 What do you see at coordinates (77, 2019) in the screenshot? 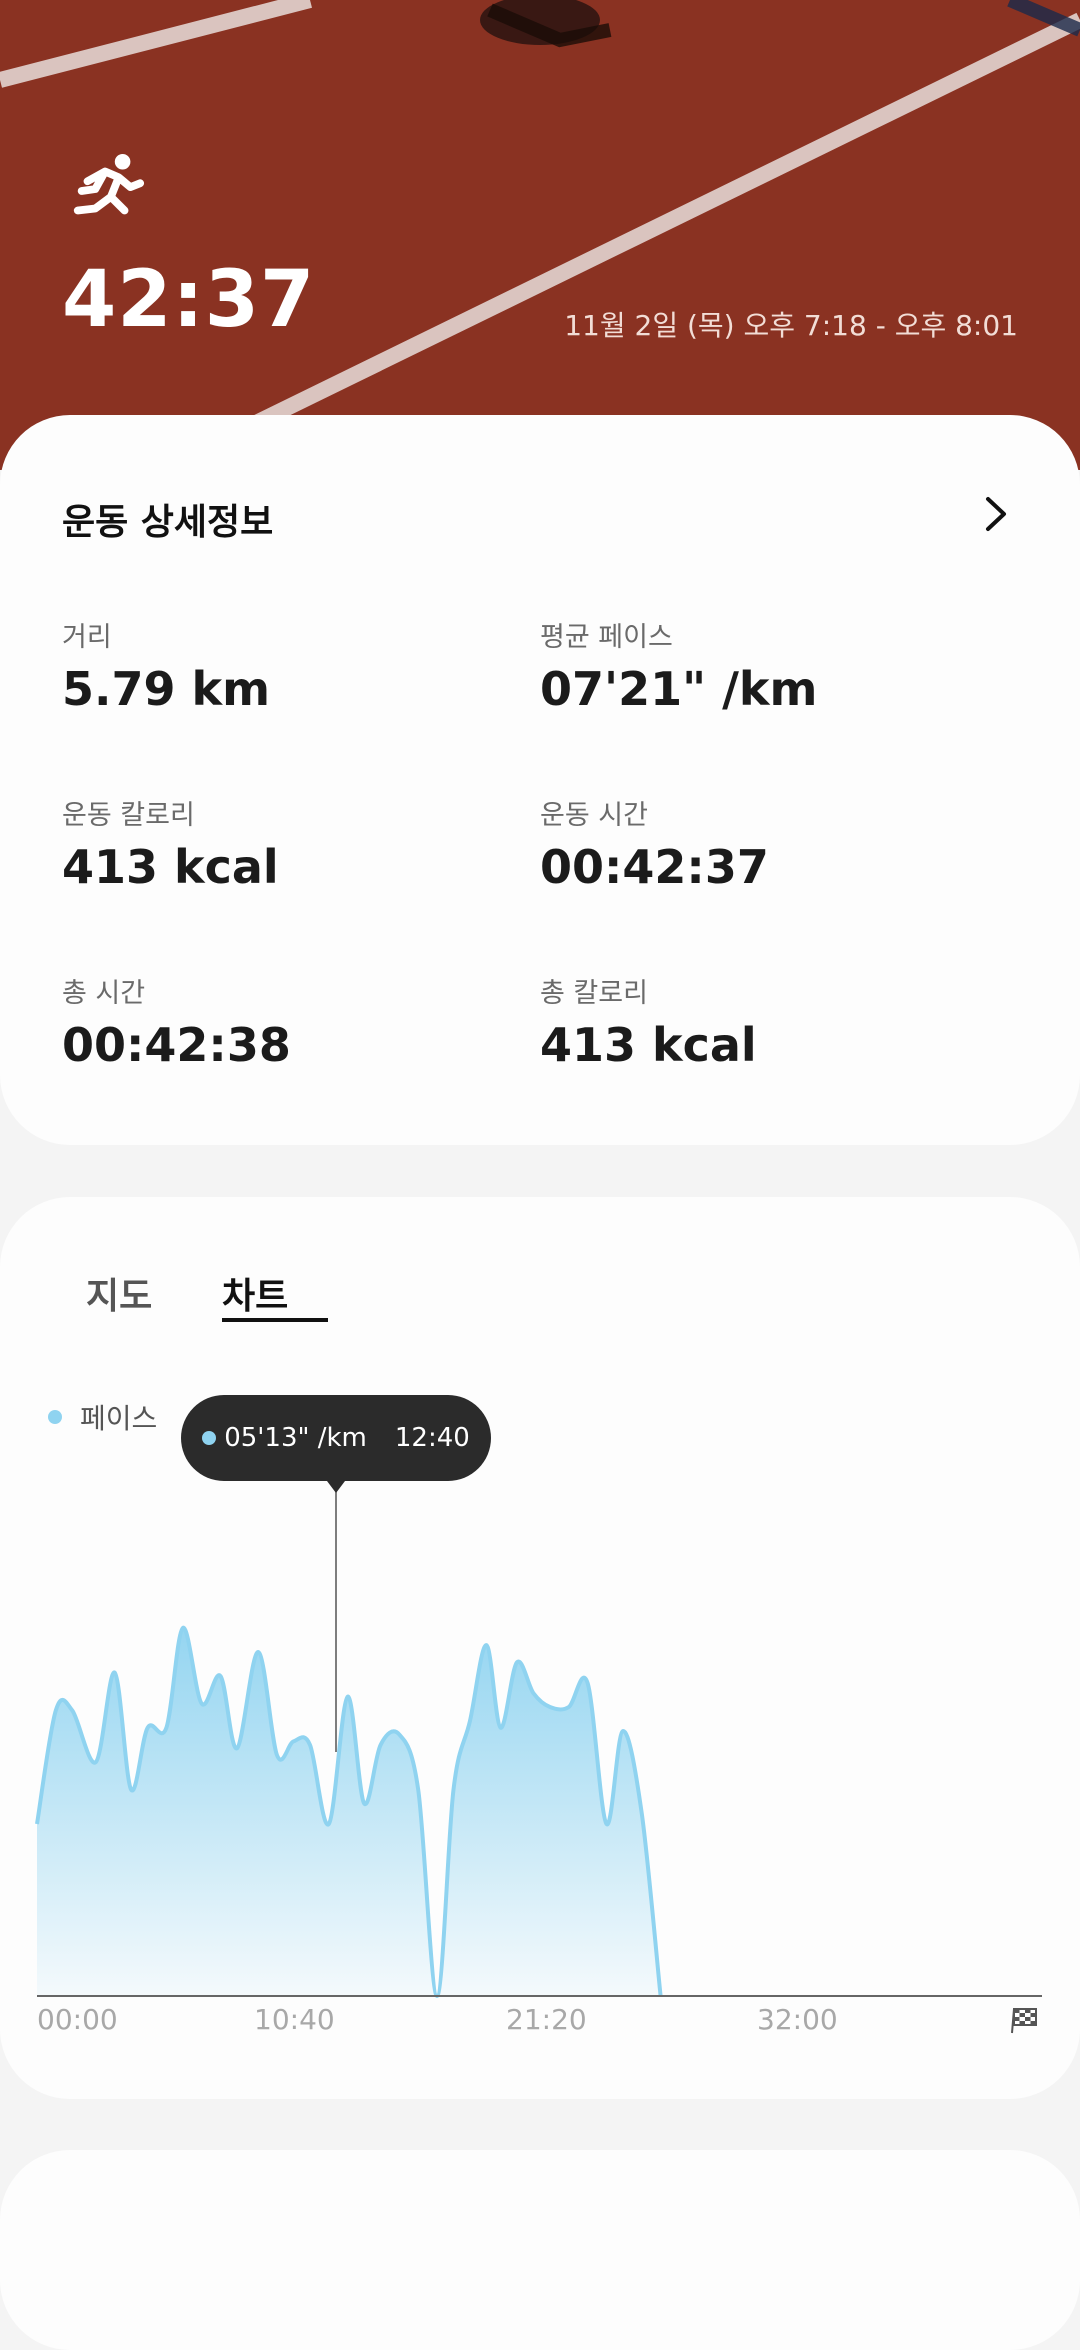
I see `x-tick-label: 00:00` at bounding box center [77, 2019].